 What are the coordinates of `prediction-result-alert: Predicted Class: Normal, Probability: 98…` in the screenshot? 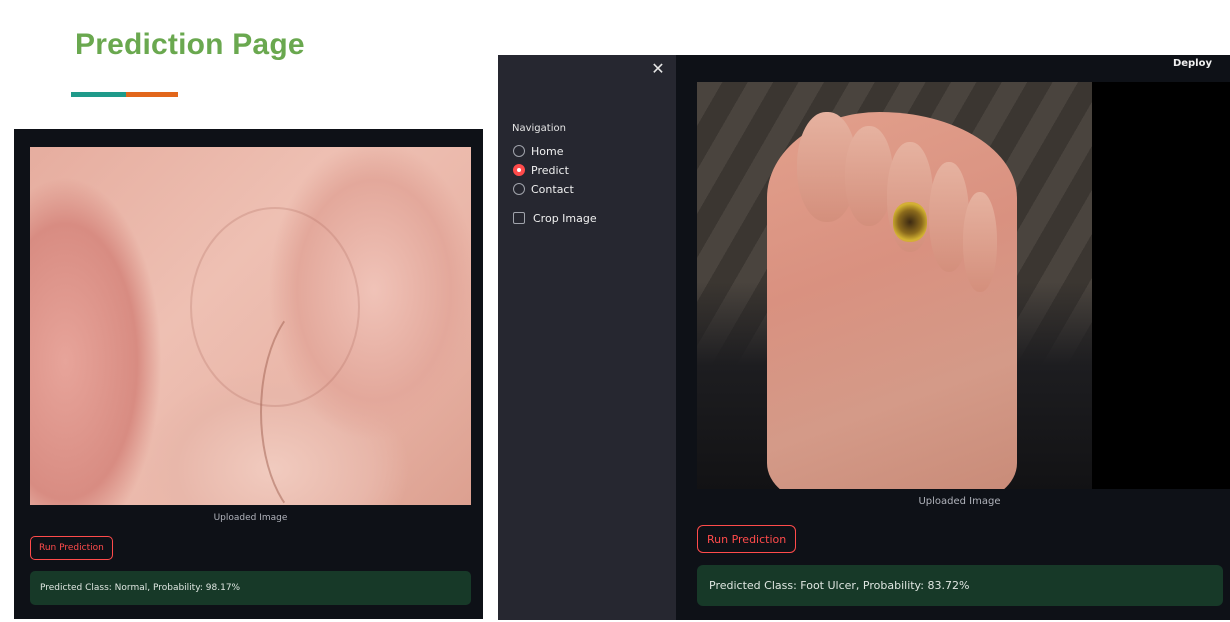 It's located at (250, 588).